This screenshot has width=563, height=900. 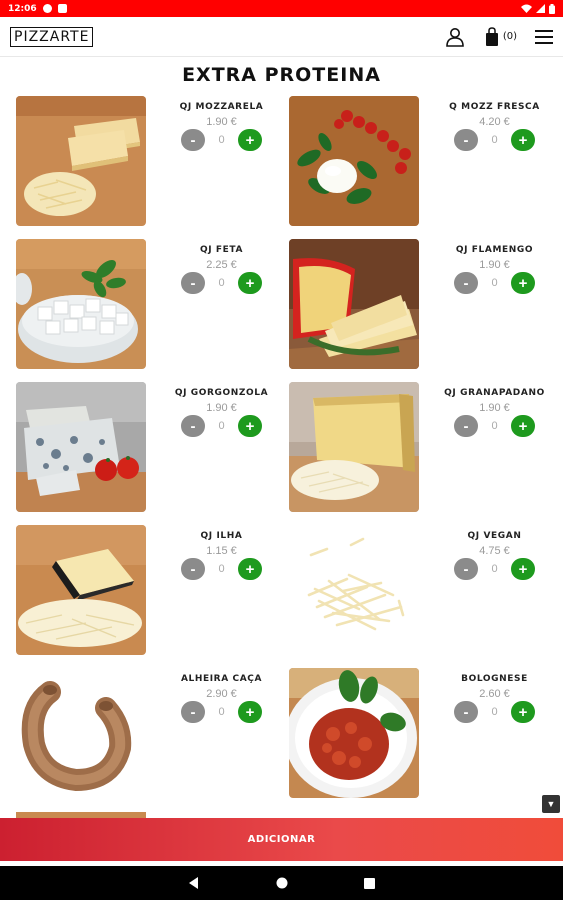 I want to click on product-card: QJ ILHA 1.15 € - 0 +, so click(x=151, y=591).